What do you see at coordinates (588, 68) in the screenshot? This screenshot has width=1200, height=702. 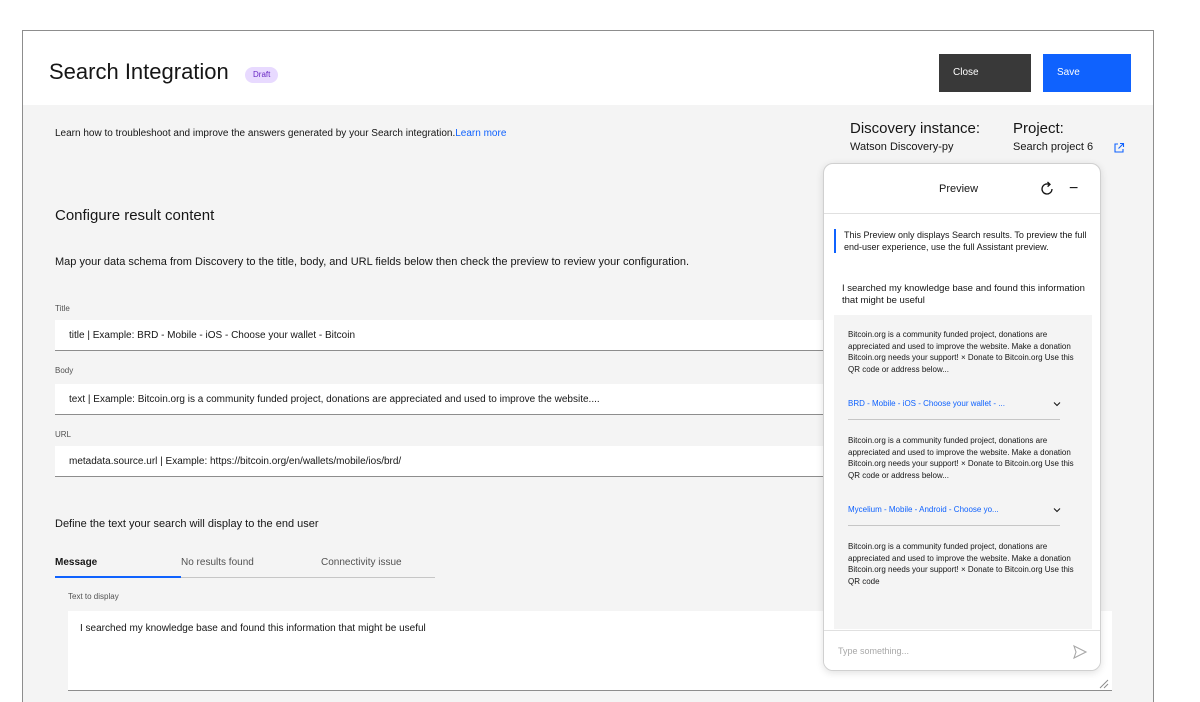 I see `page-header: Search Integration Draft Close Save` at bounding box center [588, 68].